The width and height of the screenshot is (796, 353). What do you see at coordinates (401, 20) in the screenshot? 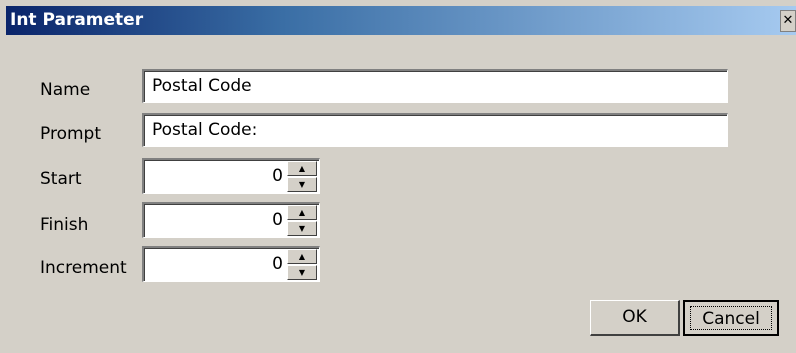
I see `title-bar: Int Parameter ✕` at bounding box center [401, 20].